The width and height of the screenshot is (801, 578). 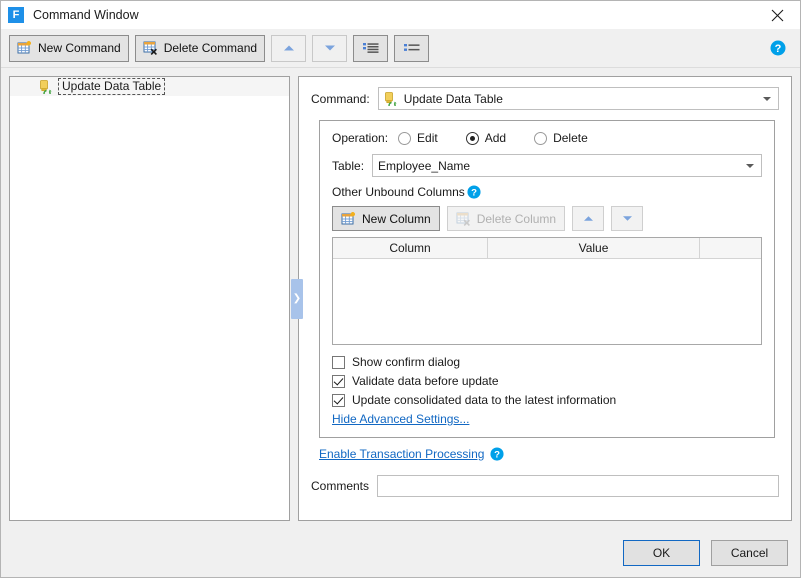 What do you see at coordinates (400, 553) in the screenshot?
I see `dialog-footer: OK Cancel` at bounding box center [400, 553].